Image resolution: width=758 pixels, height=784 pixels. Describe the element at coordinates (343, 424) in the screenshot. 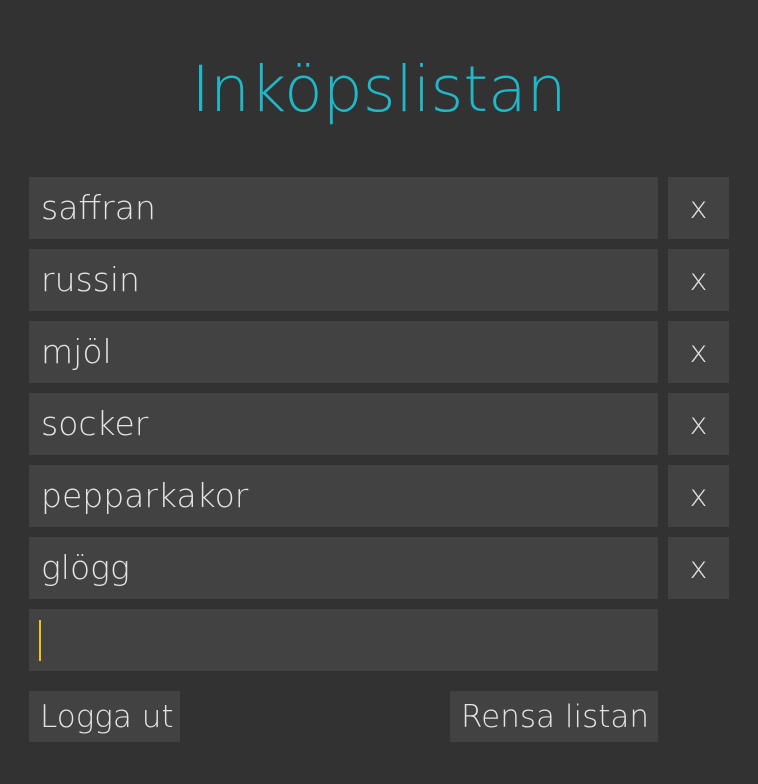

I see `list-item-label: socker` at that location.